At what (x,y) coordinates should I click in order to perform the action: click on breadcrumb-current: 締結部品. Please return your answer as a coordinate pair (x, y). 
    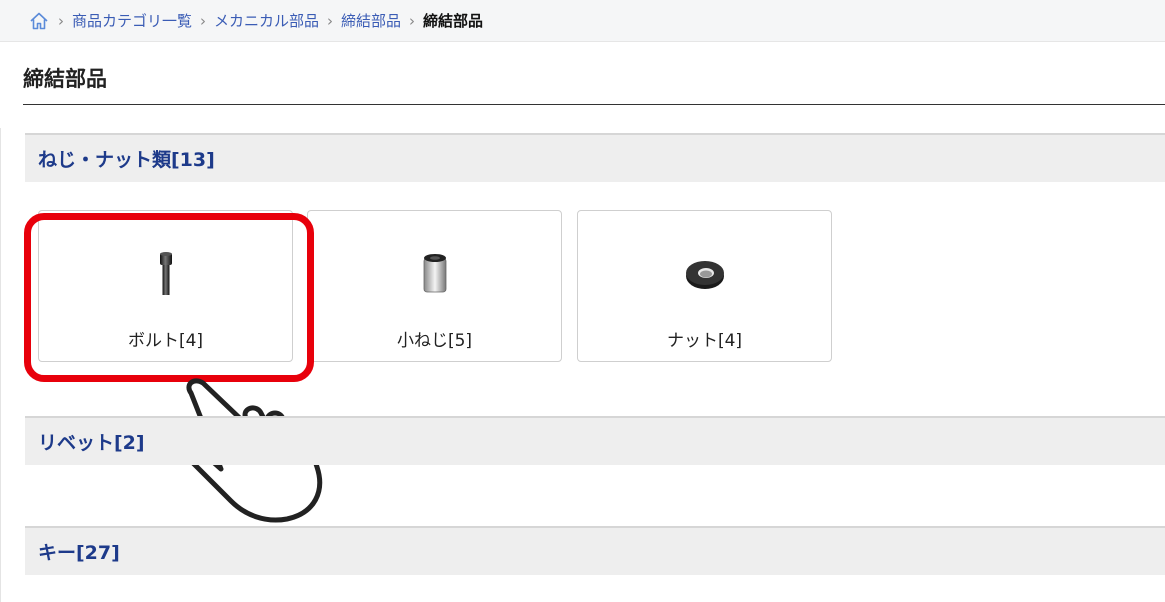
    Looking at the image, I should click on (453, 21).